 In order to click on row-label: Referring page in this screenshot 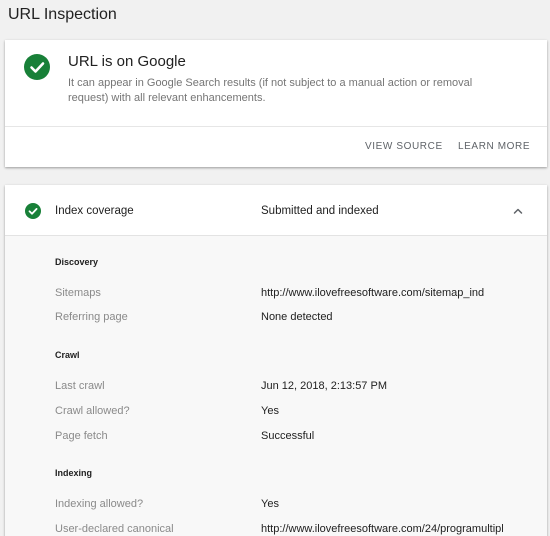, I will do `click(91, 317)`.